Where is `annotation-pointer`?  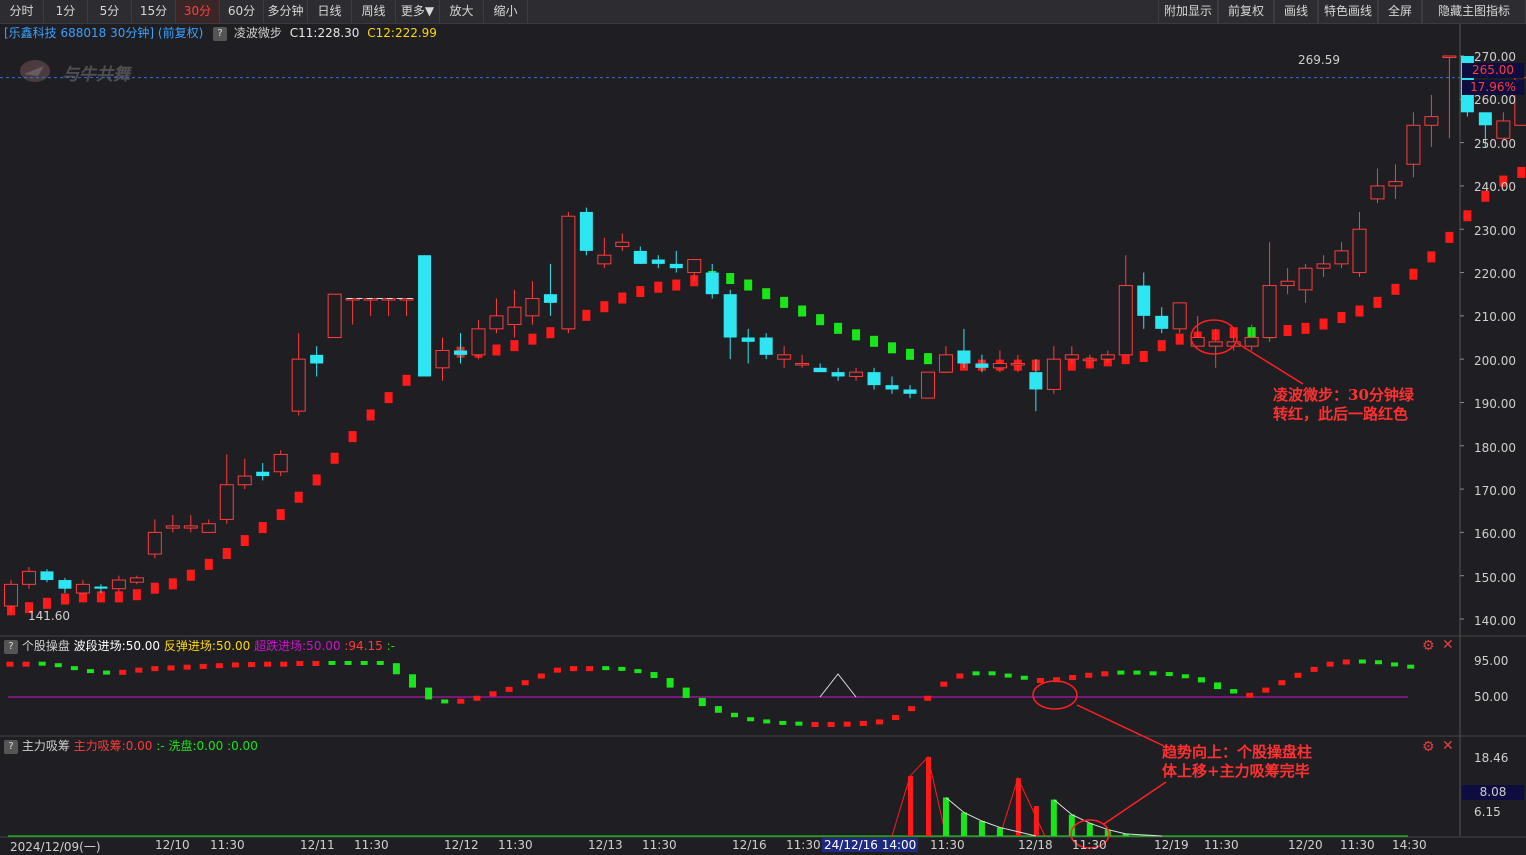 annotation-pointer is located at coordinates (1120, 725).